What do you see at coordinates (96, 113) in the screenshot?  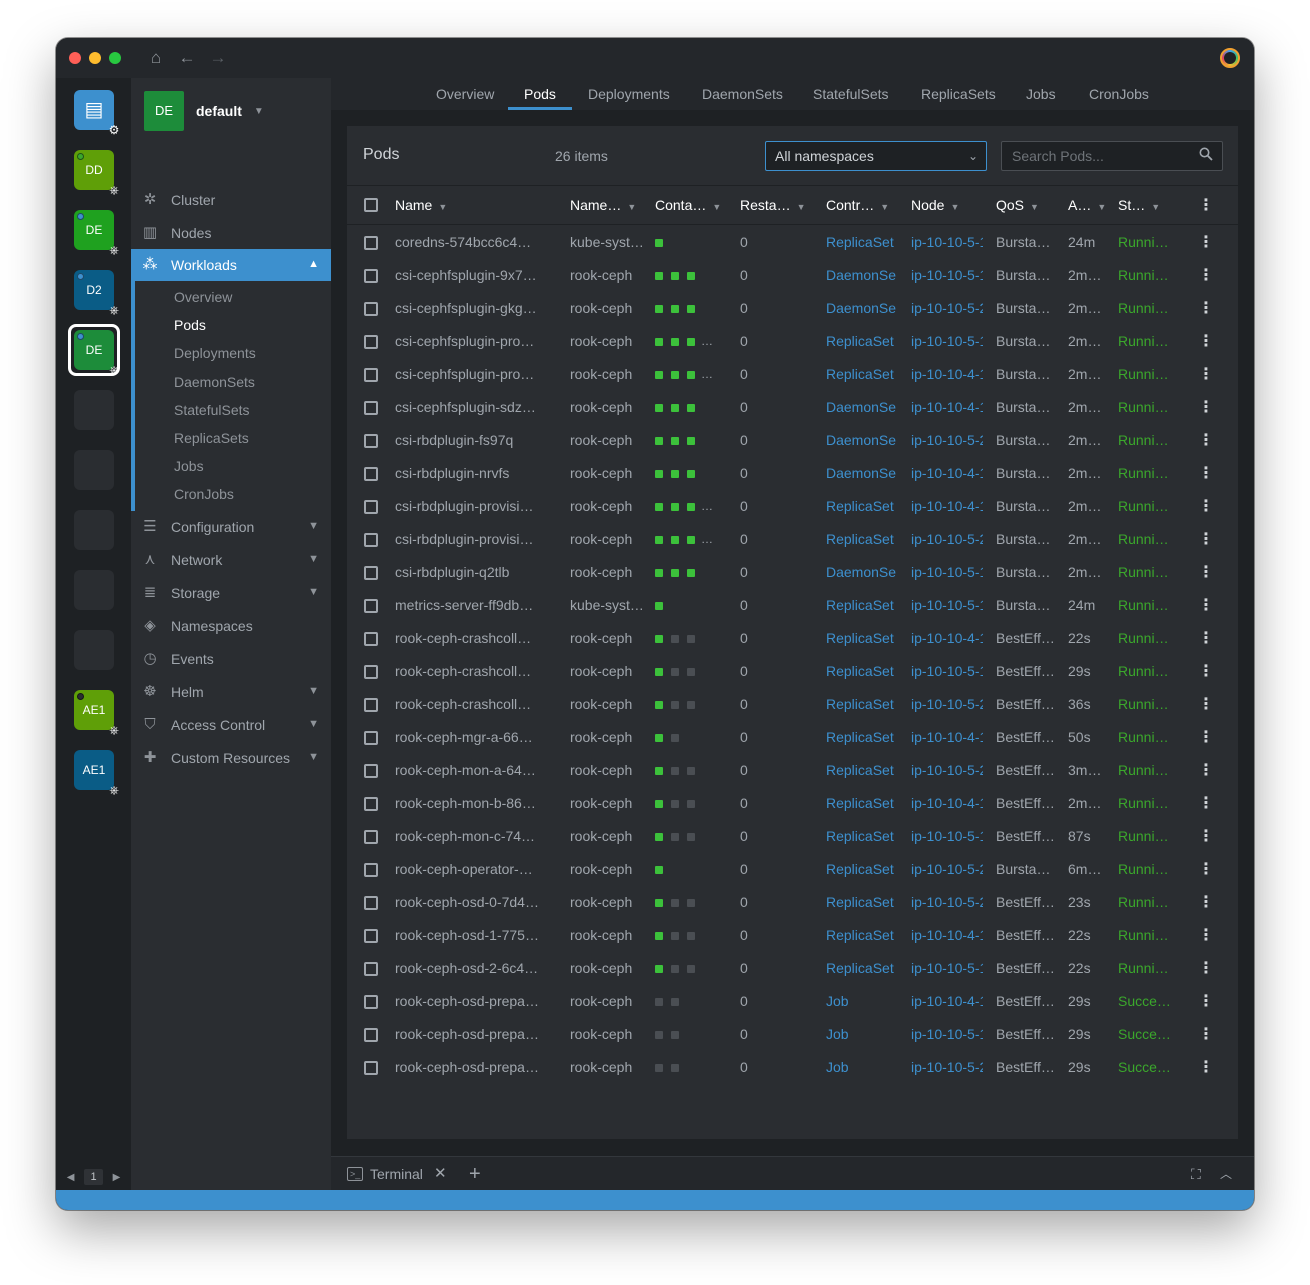 I see `hotbar-cluster-0: ▤ ⚙` at bounding box center [96, 113].